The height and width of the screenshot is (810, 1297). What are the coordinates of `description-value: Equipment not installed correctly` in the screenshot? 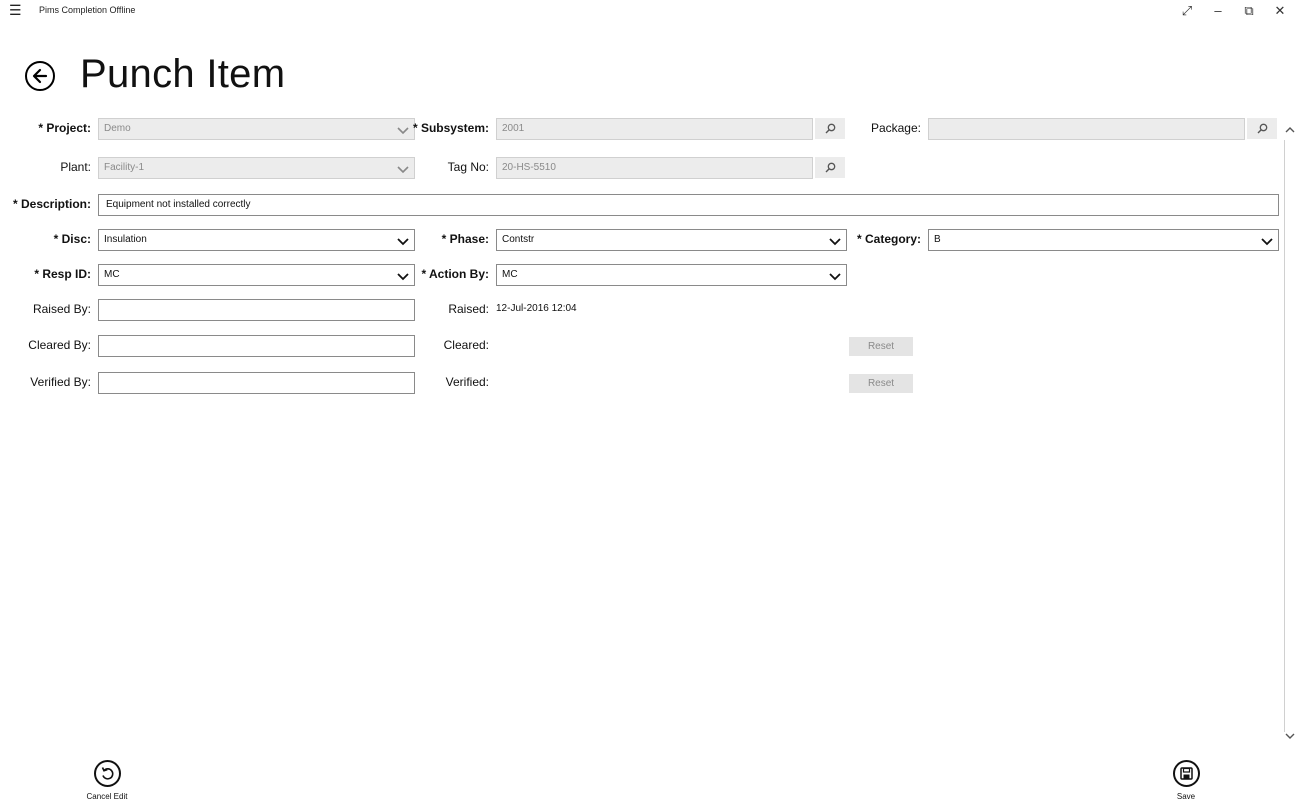 It's located at (178, 204).